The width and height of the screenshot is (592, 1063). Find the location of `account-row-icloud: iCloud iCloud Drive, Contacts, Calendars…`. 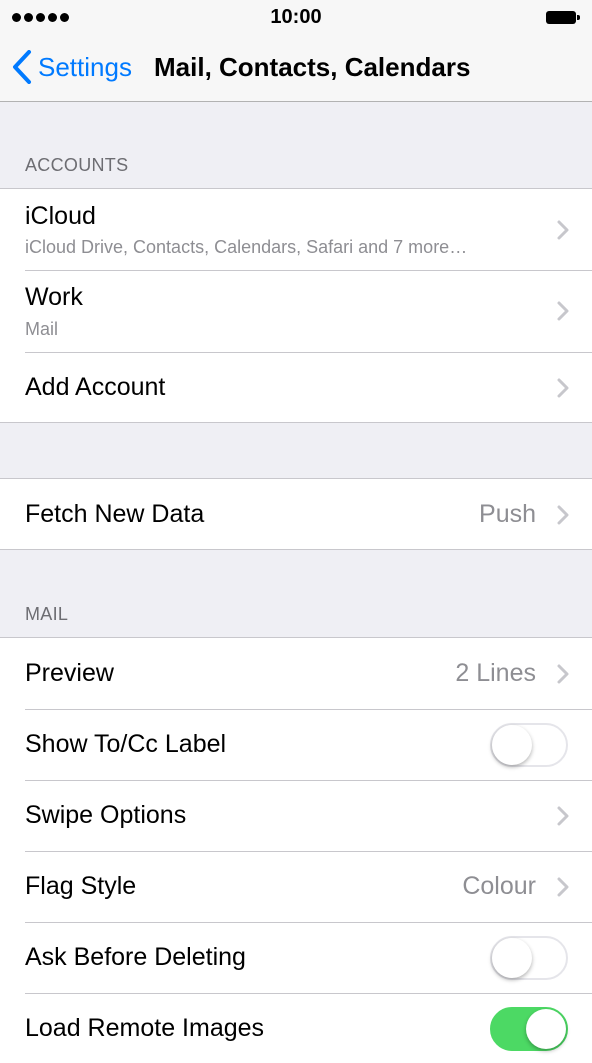

account-row-icloud: iCloud iCloud Drive, Contacts, Calendars… is located at coordinates (296, 229).